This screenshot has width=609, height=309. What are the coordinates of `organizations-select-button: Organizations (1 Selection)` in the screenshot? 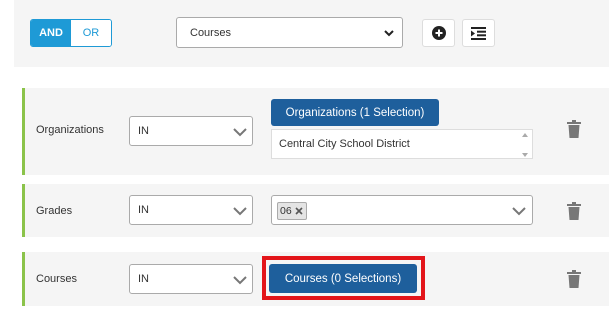 It's located at (355, 112).